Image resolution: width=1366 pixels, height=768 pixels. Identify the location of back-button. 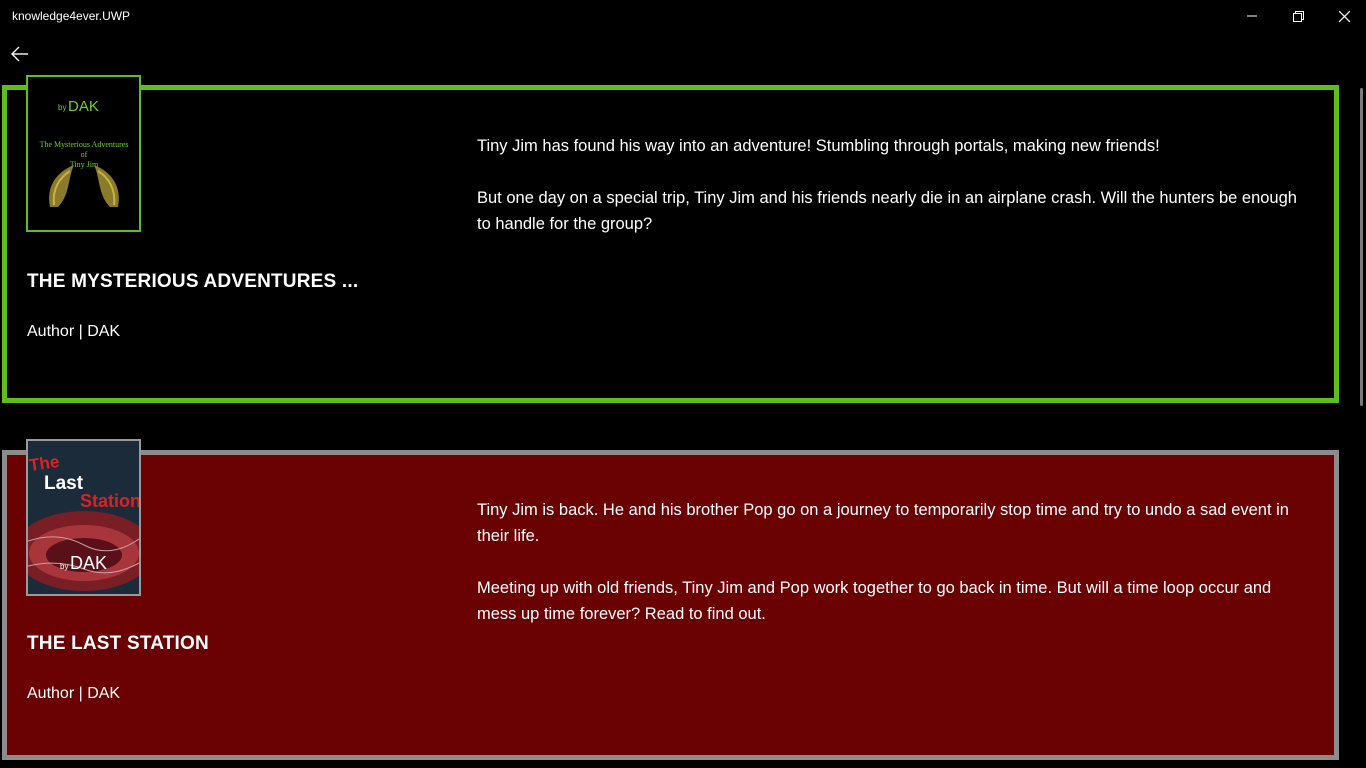
(20, 54).